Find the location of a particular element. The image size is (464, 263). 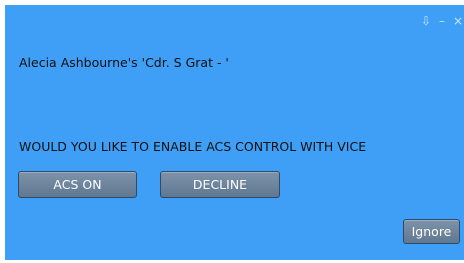

ignore-button: Ignore is located at coordinates (431, 231).